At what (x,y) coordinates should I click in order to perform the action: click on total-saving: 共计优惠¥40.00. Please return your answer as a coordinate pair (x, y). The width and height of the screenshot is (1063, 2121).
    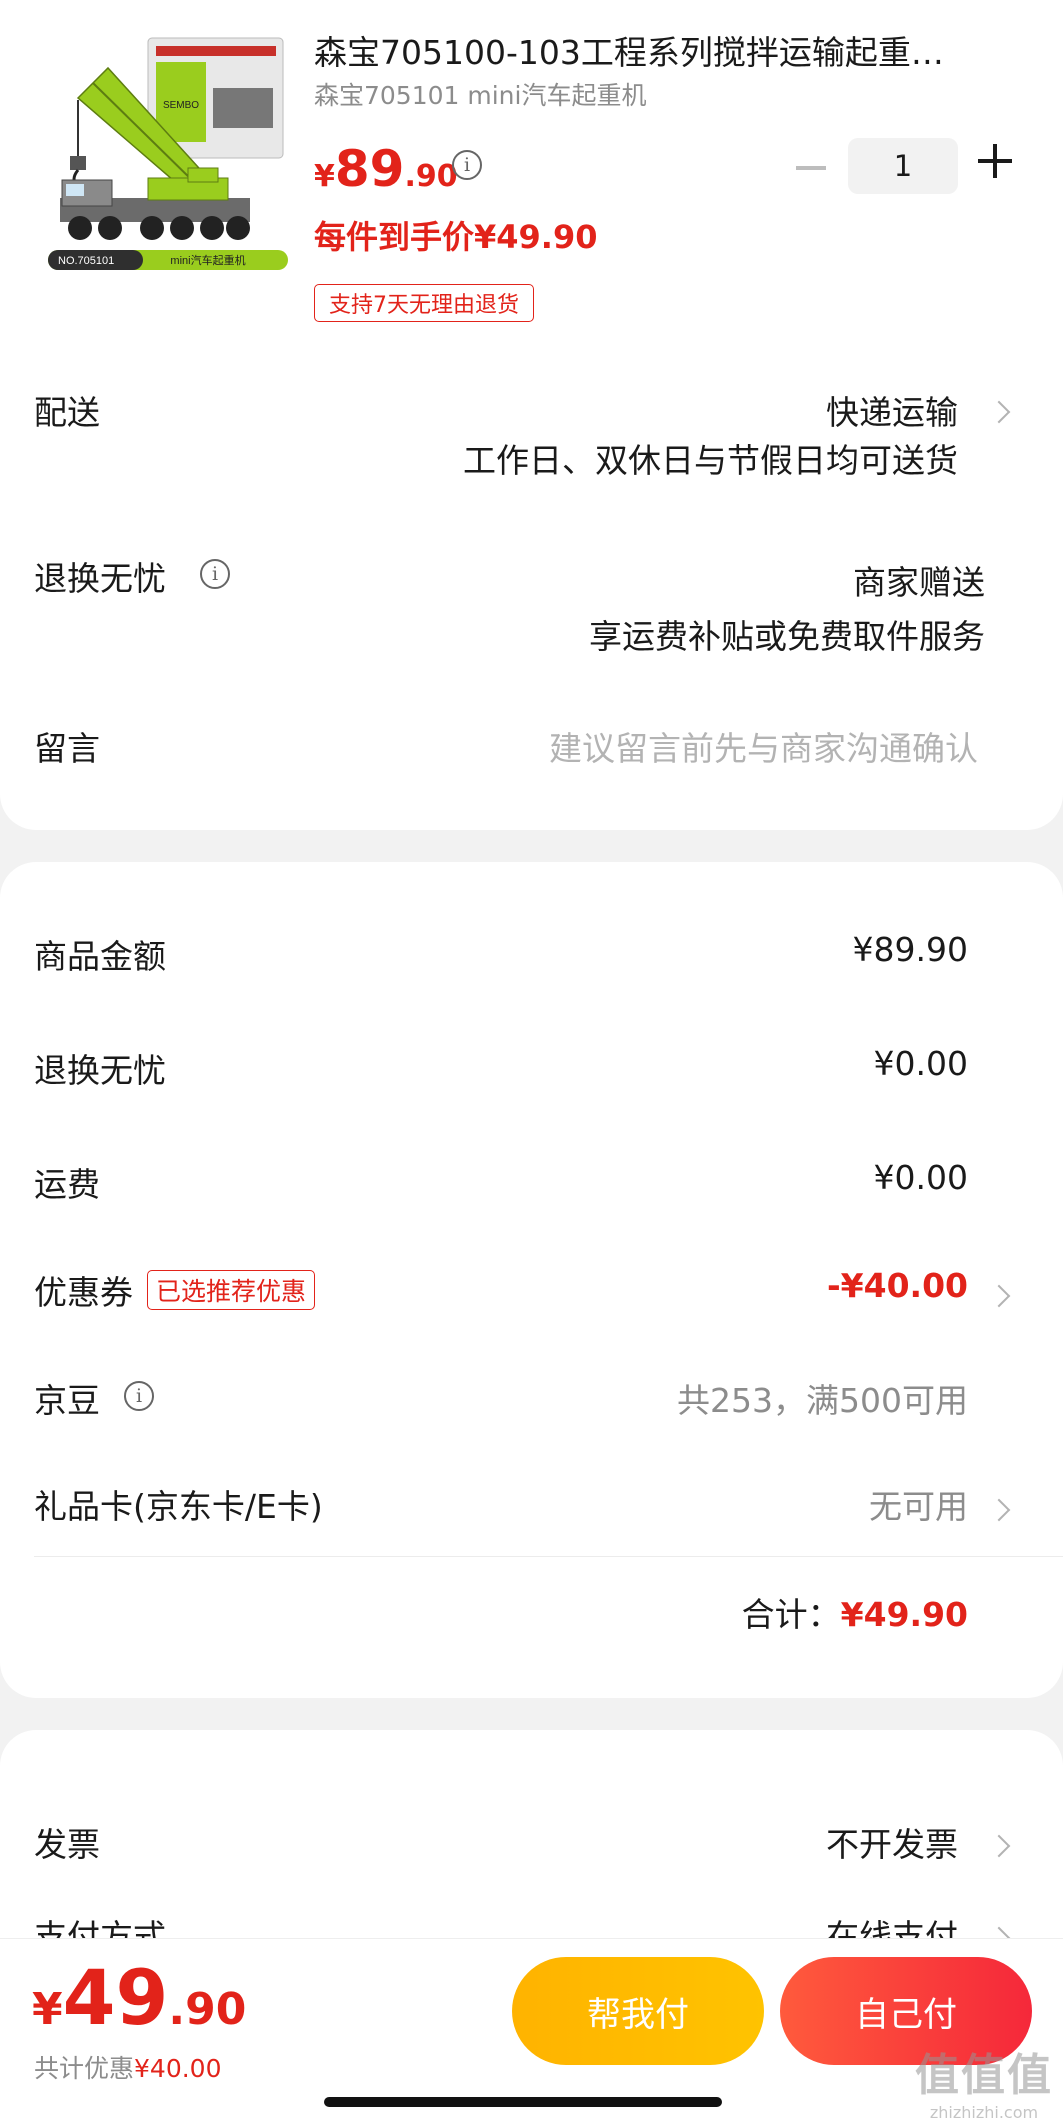
    Looking at the image, I should click on (128, 2067).